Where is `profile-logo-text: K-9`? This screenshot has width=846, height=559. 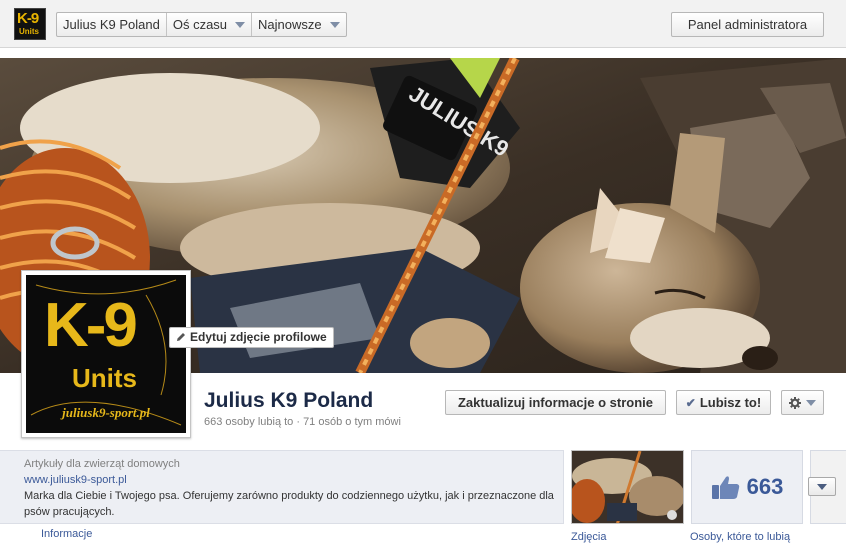
profile-logo-text: K-9 is located at coordinates (91, 325).